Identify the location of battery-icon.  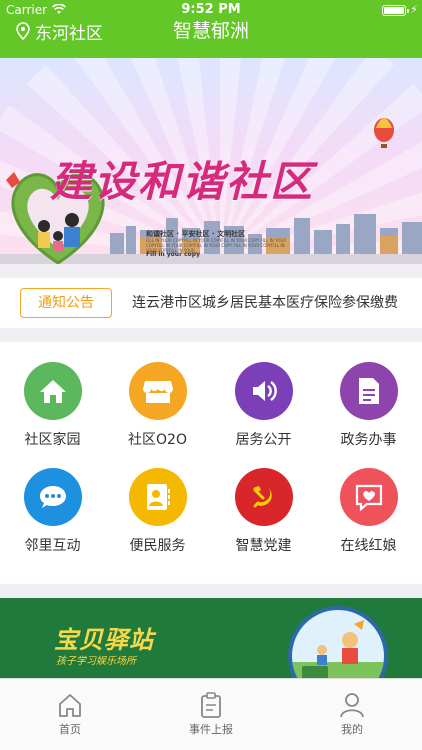
(395, 10).